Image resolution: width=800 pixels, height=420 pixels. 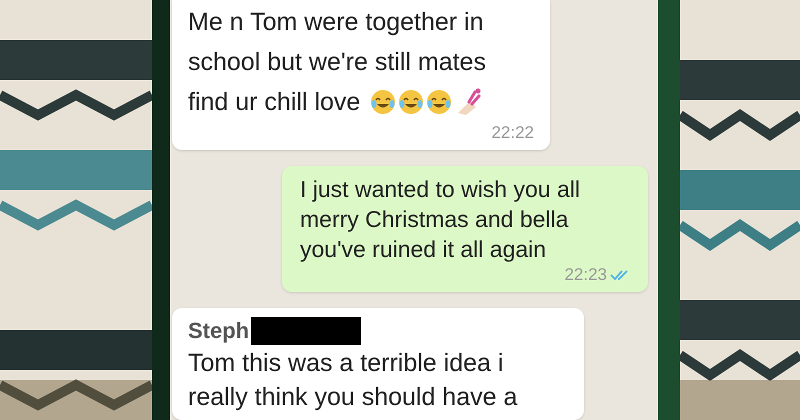 I want to click on message-text: find ur chill love, so click(x=274, y=102).